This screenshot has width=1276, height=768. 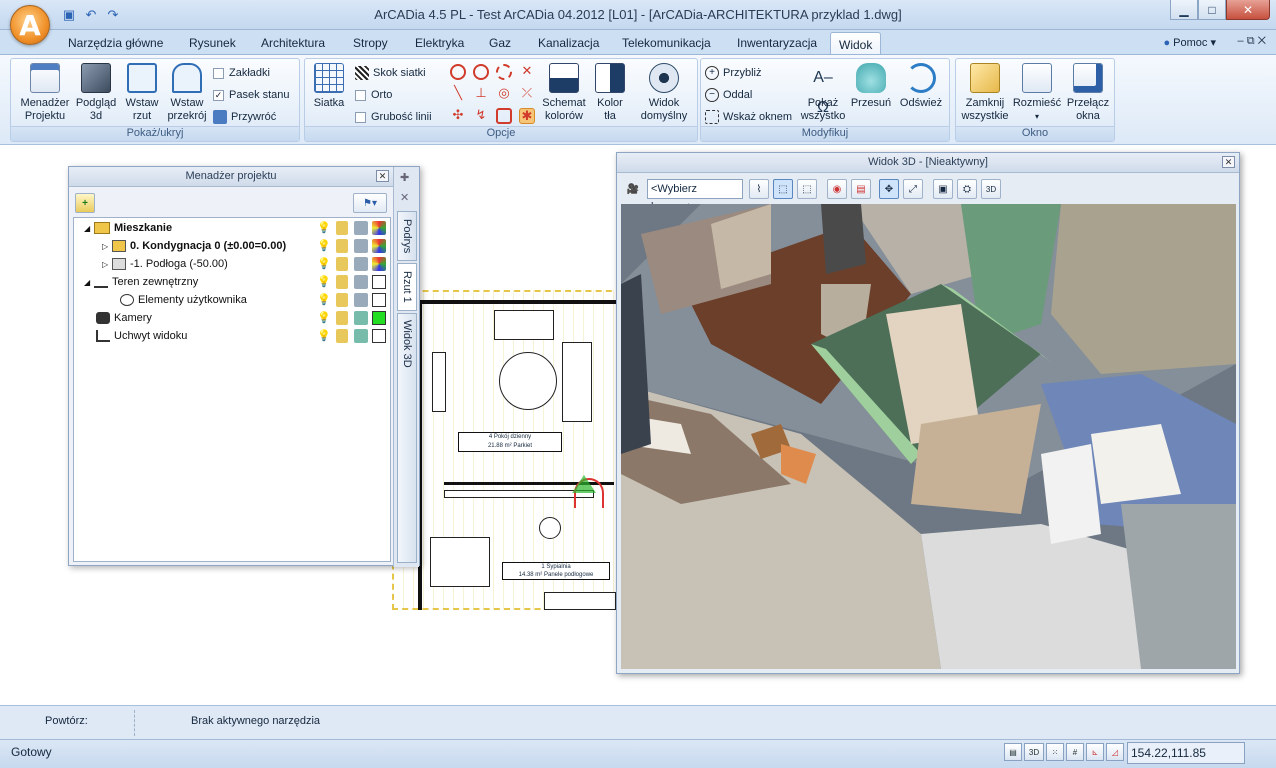 What do you see at coordinates (481, 72) in the screenshot?
I see `snap-center-icon` at bounding box center [481, 72].